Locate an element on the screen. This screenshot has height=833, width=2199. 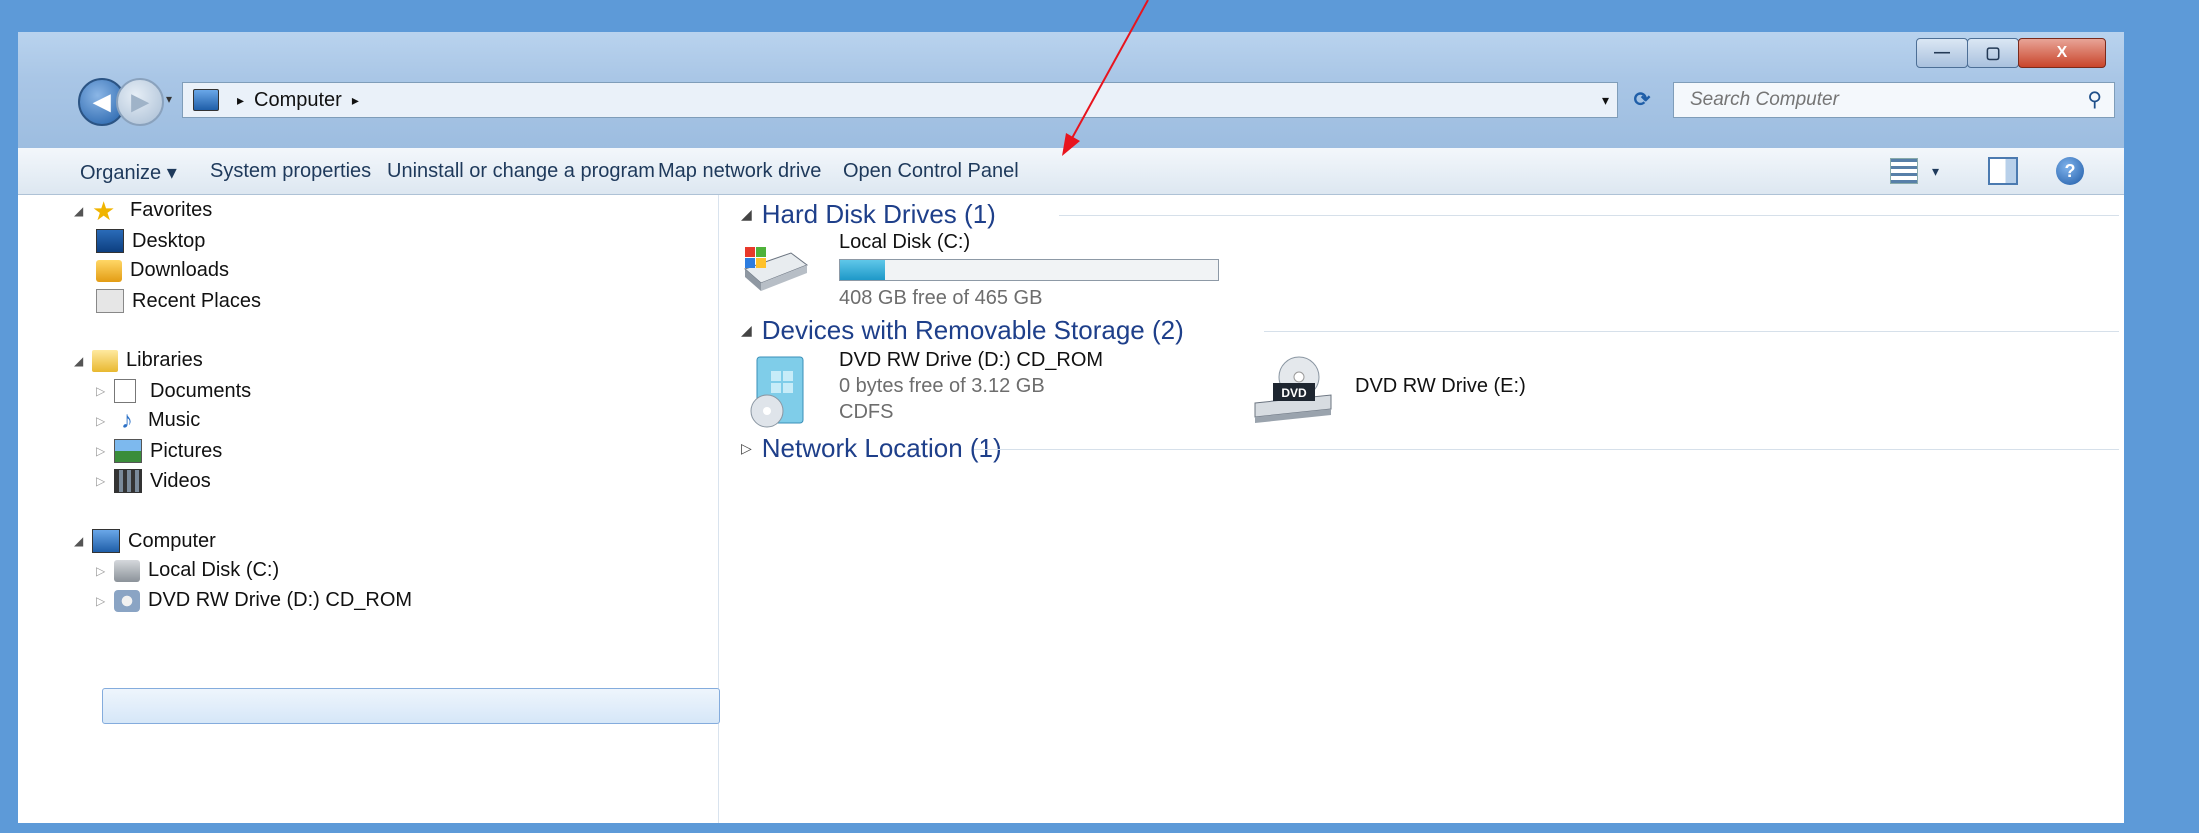
nav-item-favorites: ◢ ★ Favorites is located at coordinates (143, 210).